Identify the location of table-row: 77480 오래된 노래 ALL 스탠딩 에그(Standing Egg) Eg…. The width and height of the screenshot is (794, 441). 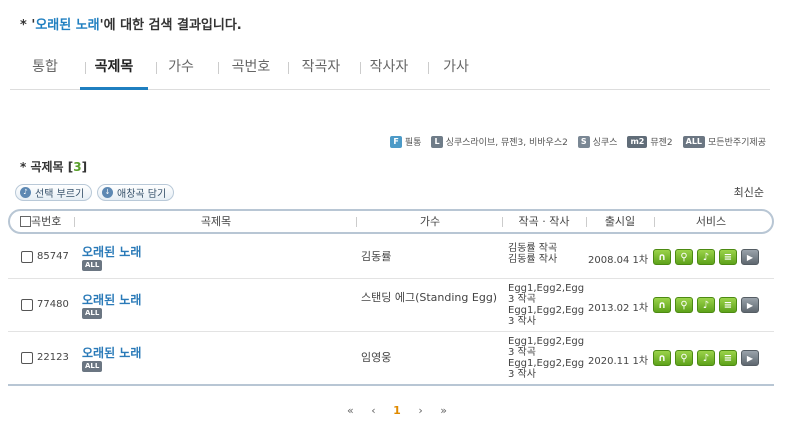
(391, 305).